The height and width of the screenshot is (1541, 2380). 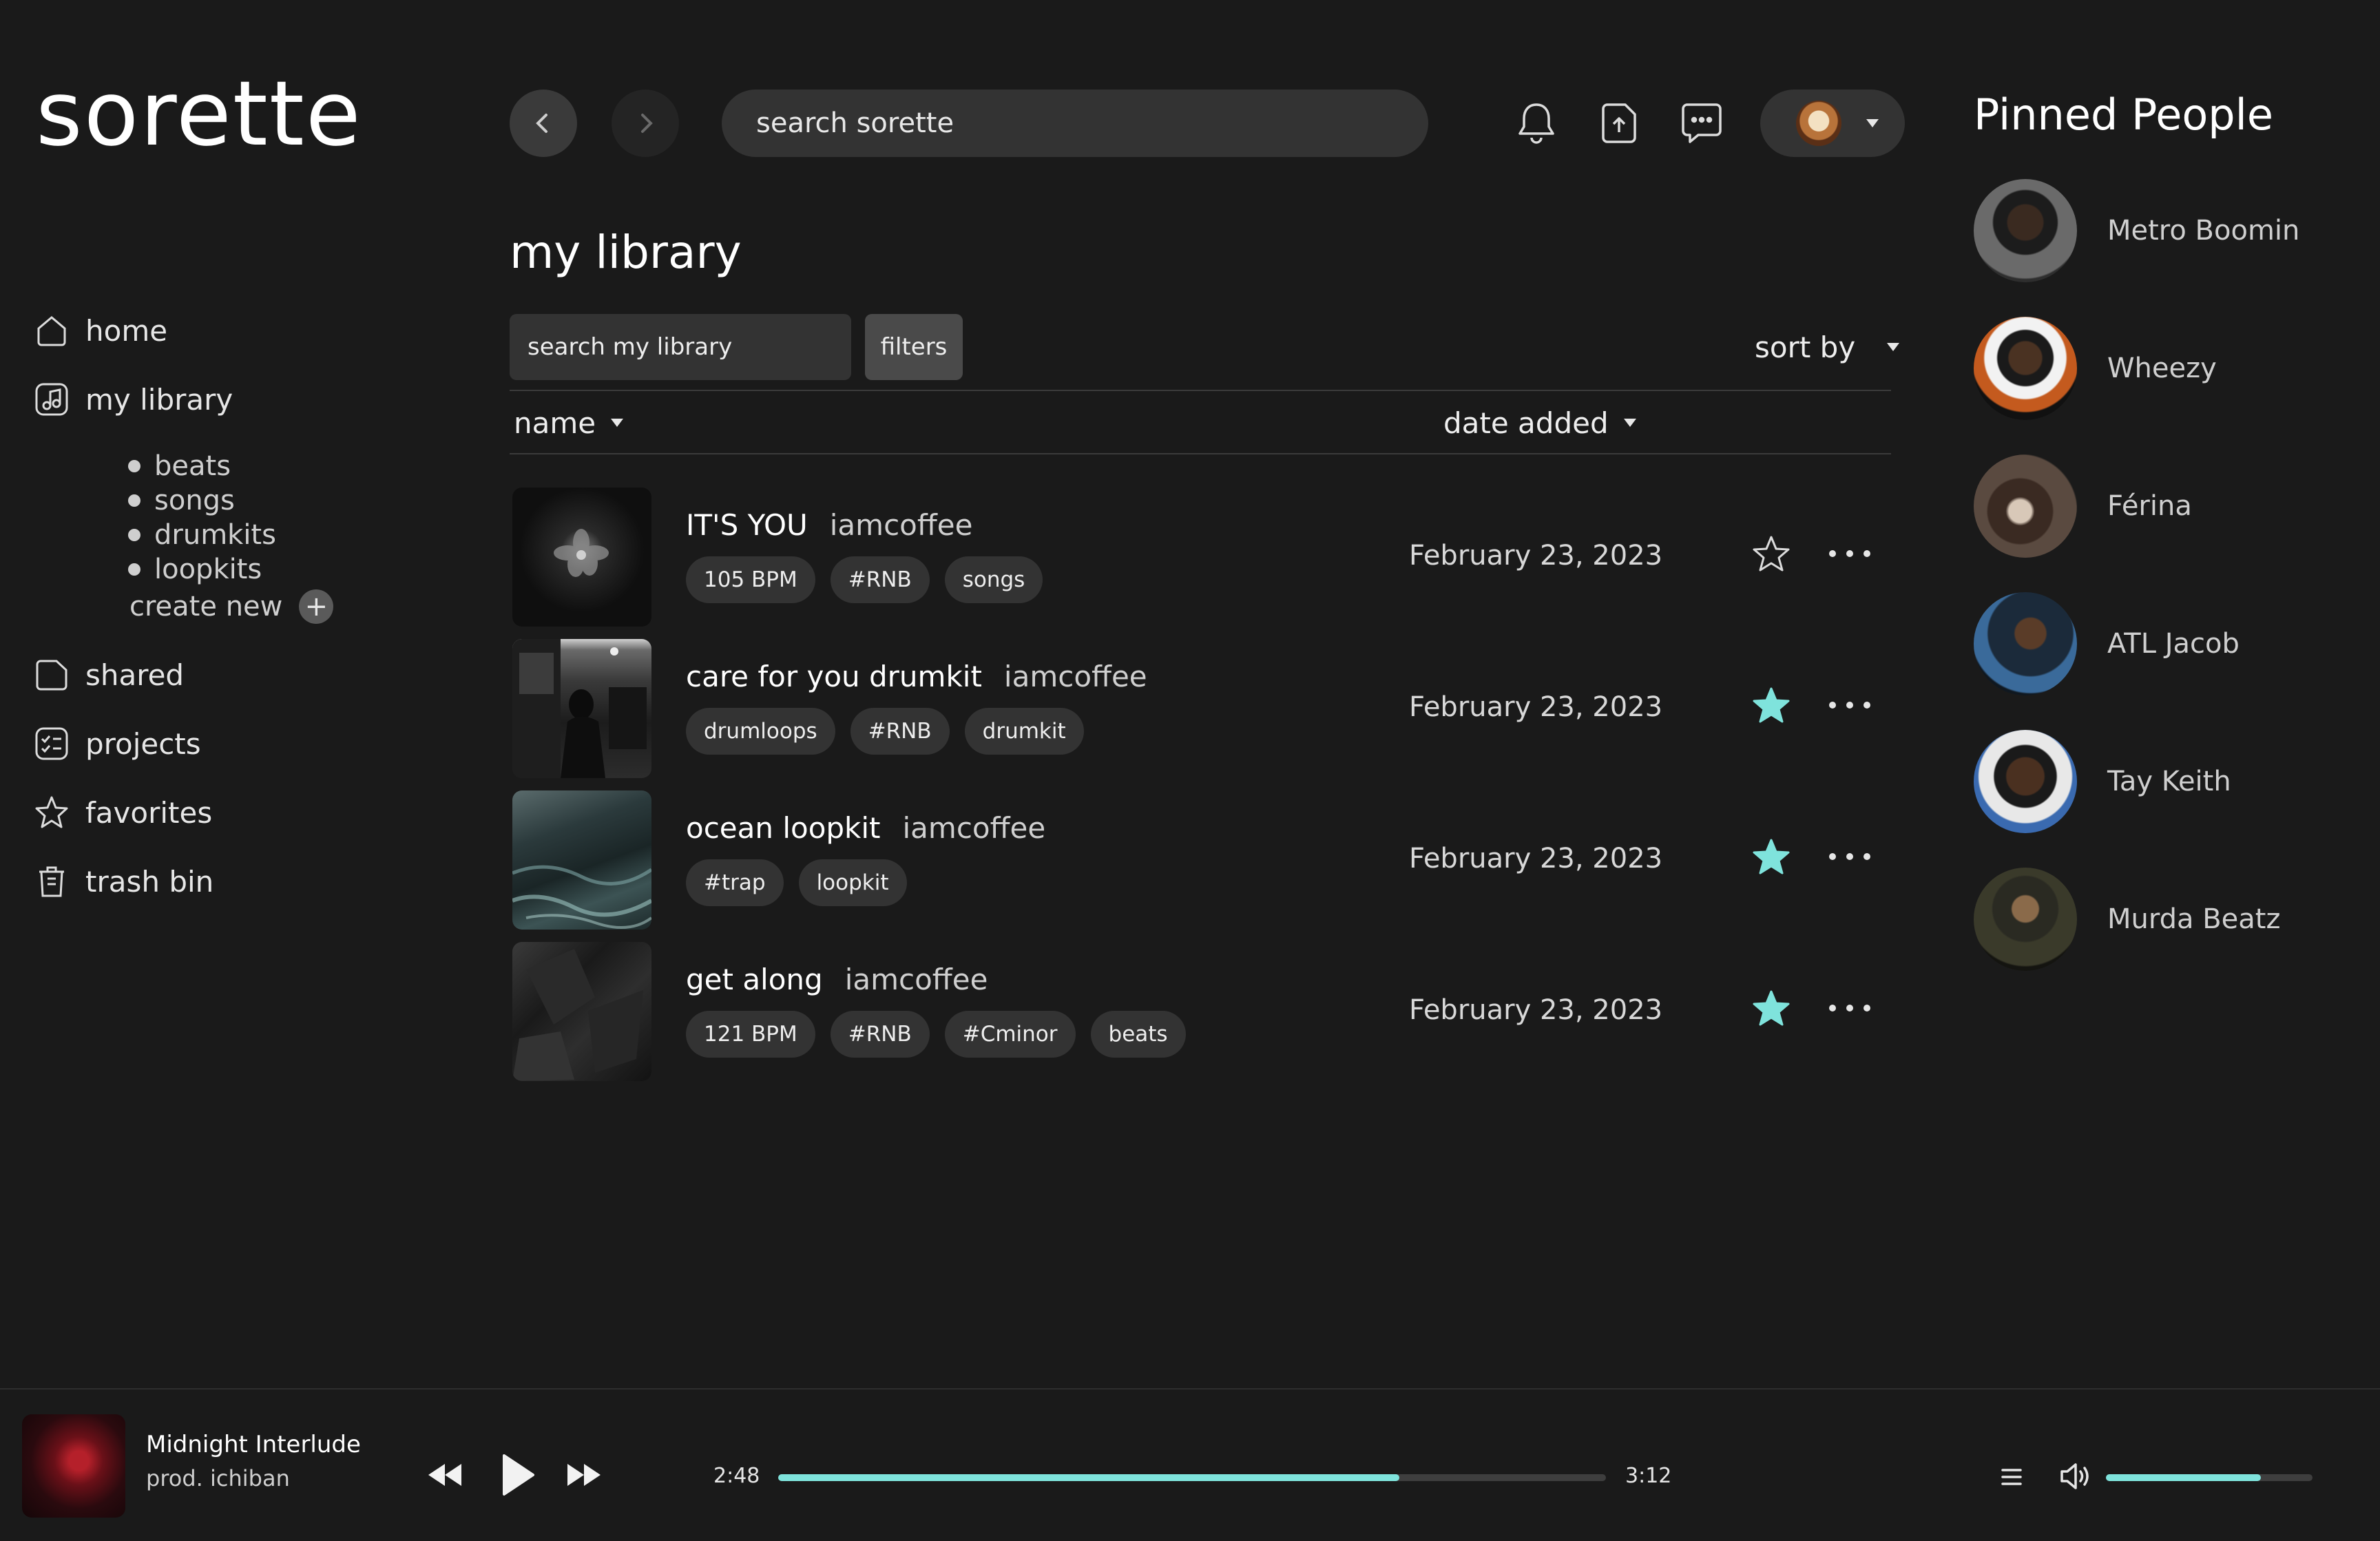 What do you see at coordinates (199, 114) in the screenshot?
I see `app-logo: sorette` at bounding box center [199, 114].